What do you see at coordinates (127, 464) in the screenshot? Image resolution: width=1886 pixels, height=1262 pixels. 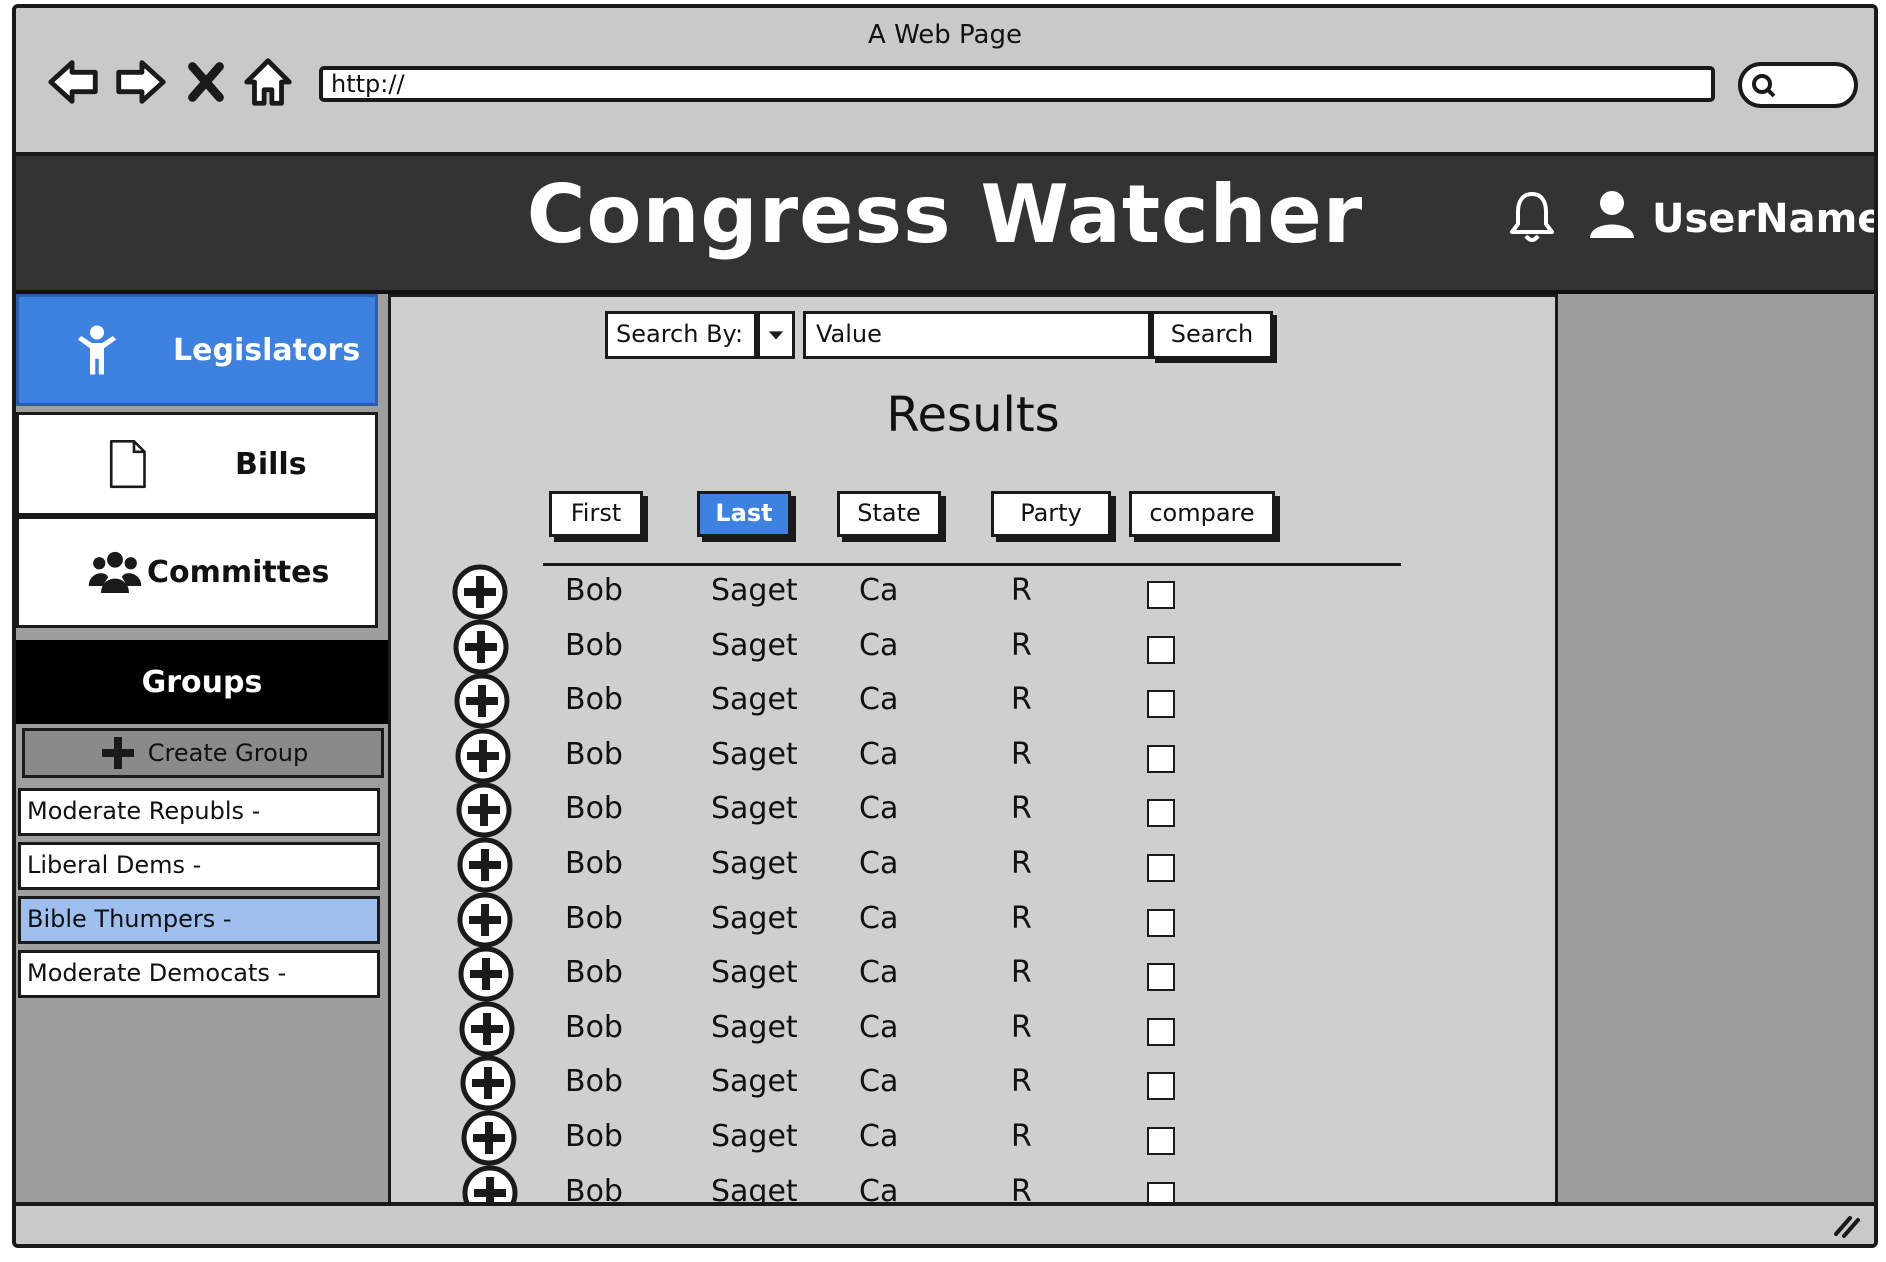 I see `document-icon` at bounding box center [127, 464].